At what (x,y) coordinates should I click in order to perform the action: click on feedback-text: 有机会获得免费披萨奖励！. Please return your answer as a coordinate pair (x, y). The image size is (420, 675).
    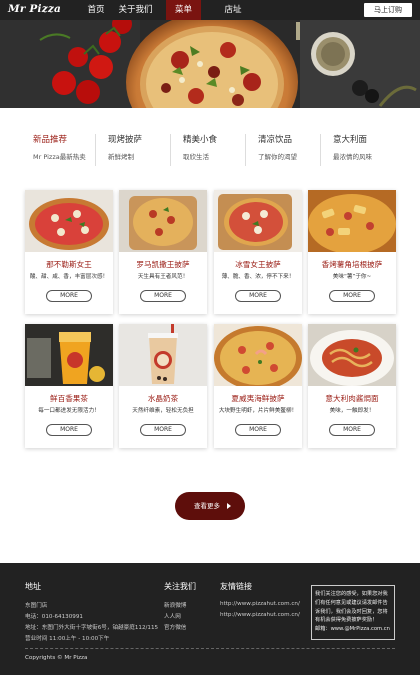
    Looking at the image, I should click on (346, 620).